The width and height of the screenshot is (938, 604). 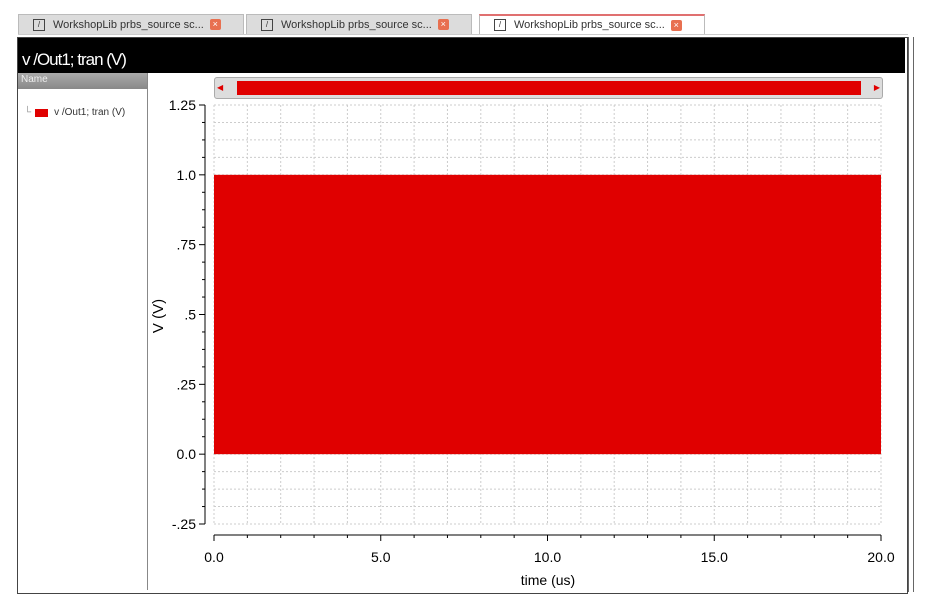 What do you see at coordinates (187, 175) in the screenshot?
I see `y-tick-label: 1.0` at bounding box center [187, 175].